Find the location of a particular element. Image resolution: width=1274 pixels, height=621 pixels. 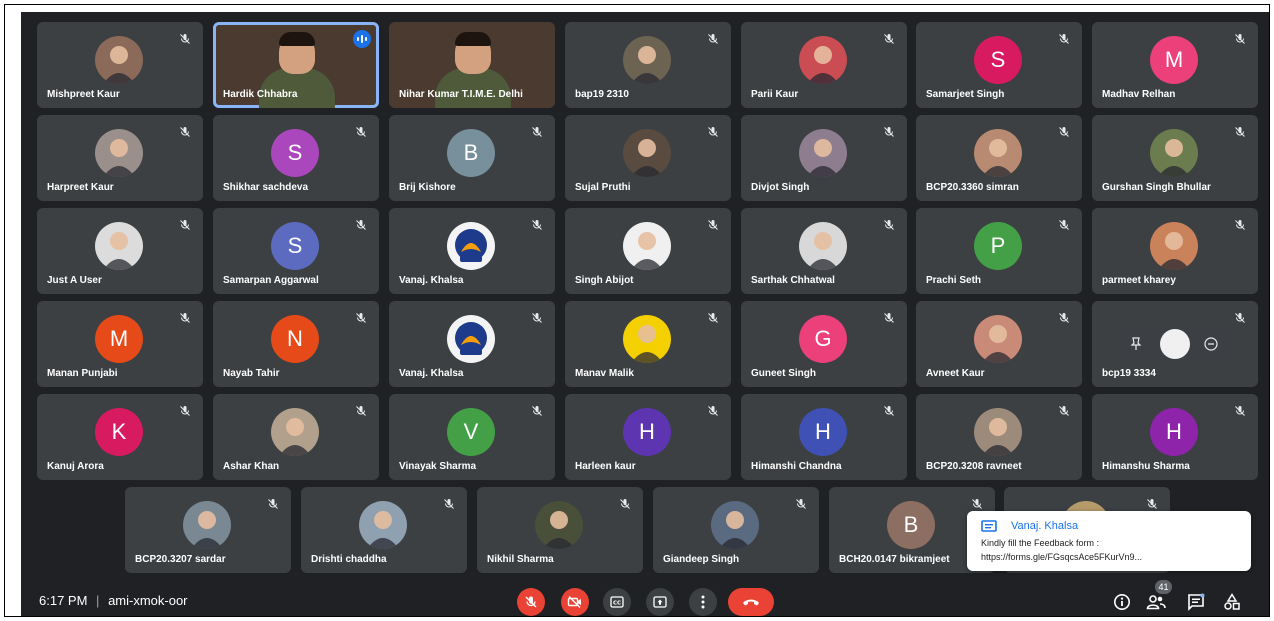

participant-name: BCH20.0147 bikramjeet is located at coordinates (894, 559).